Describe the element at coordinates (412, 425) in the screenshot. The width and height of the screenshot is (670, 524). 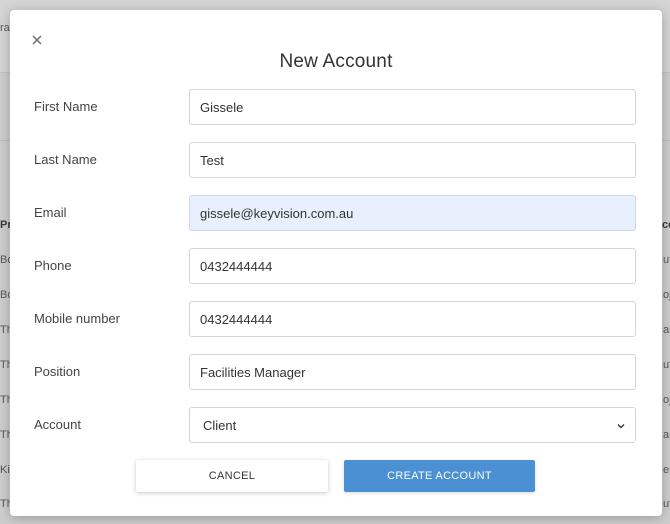
I see `account-select: Client` at that location.